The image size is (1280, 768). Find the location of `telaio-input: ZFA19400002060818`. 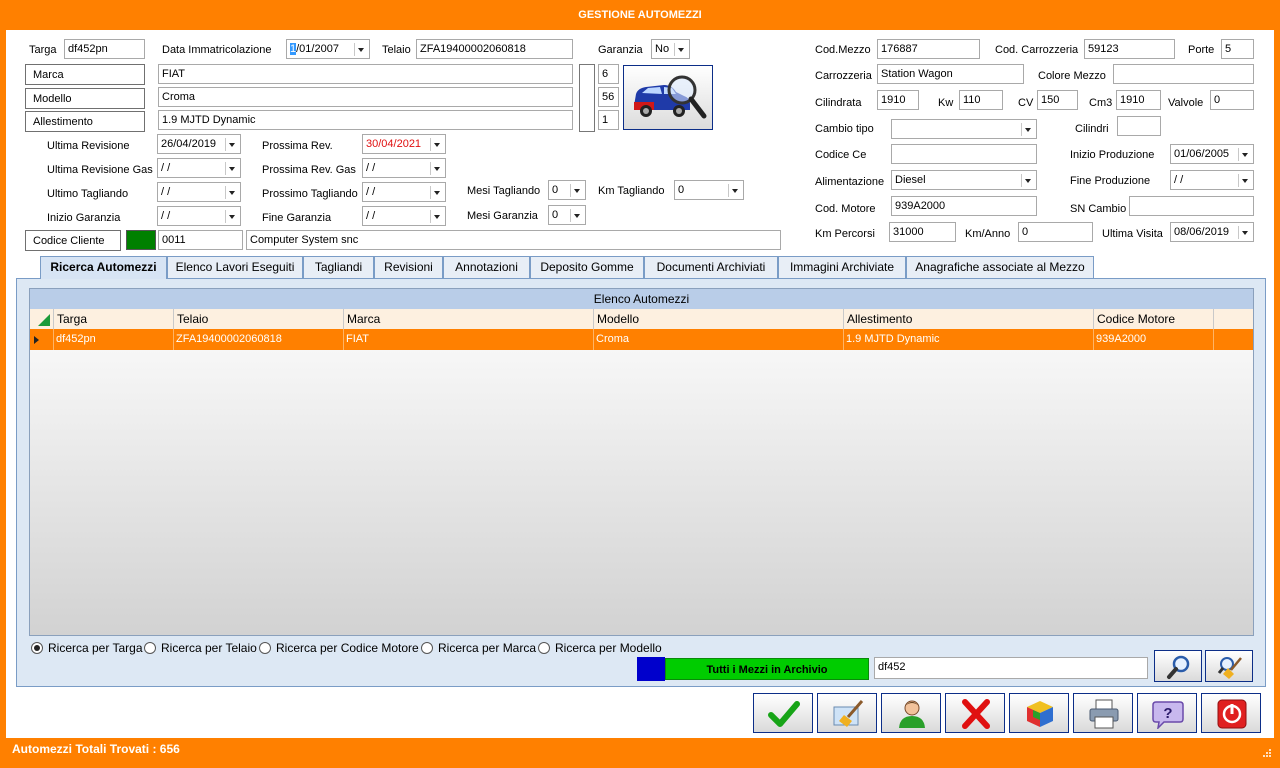

telaio-input: ZFA19400002060818 is located at coordinates (494, 49).